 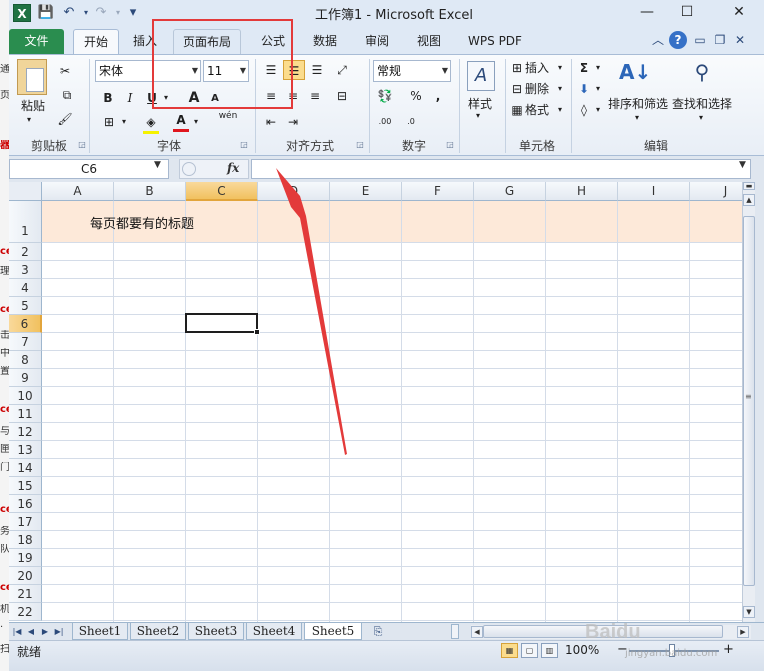 What do you see at coordinates (158, 631) in the screenshot?
I see `sheet-tab-sheet2: Sheet2` at bounding box center [158, 631].